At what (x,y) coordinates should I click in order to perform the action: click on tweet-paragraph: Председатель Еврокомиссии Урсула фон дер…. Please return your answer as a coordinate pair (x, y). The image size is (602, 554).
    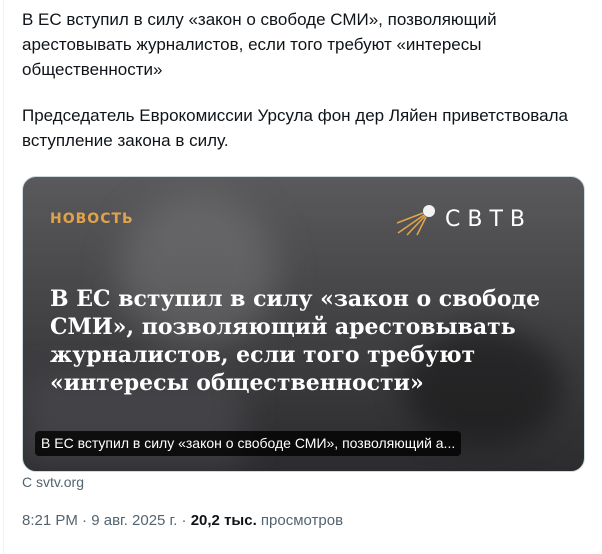
    Looking at the image, I should click on (295, 128).